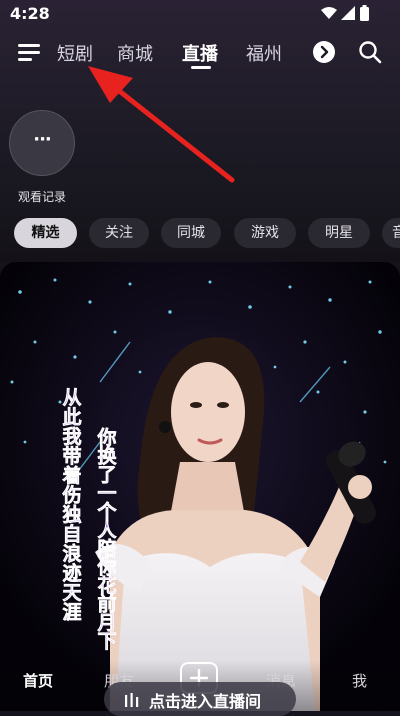 This screenshot has height=716, width=400. Describe the element at coordinates (42, 197) in the screenshot. I see `watch-history-label: 观看记录` at that location.